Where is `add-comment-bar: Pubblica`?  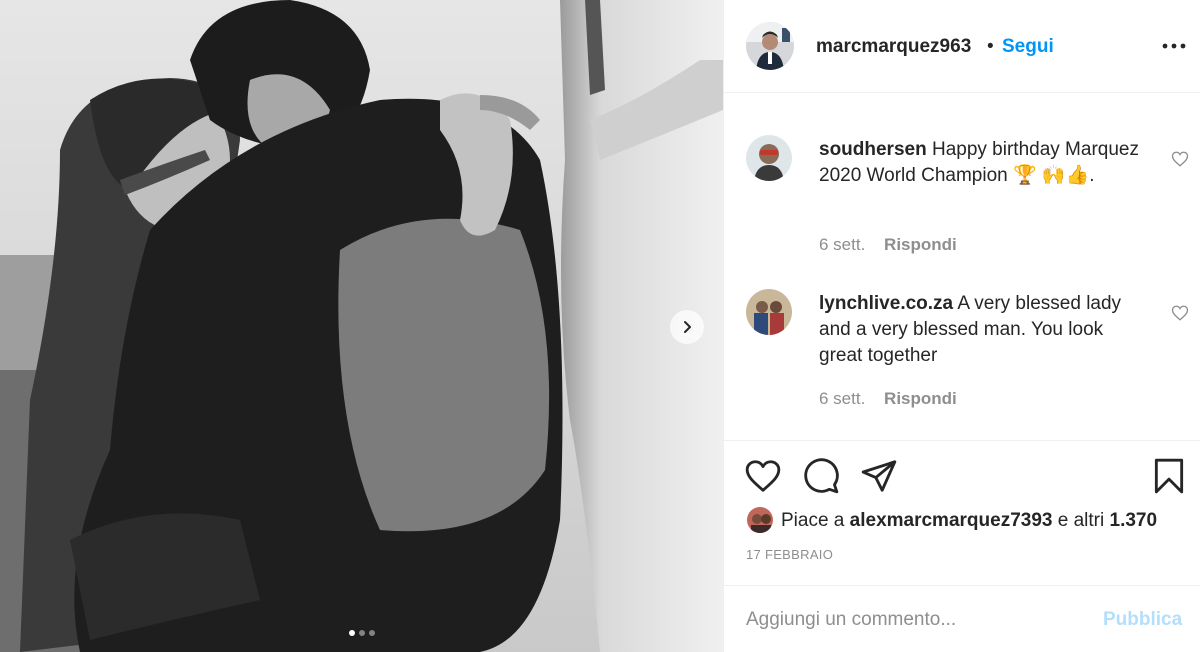 add-comment-bar: Pubblica is located at coordinates (962, 618).